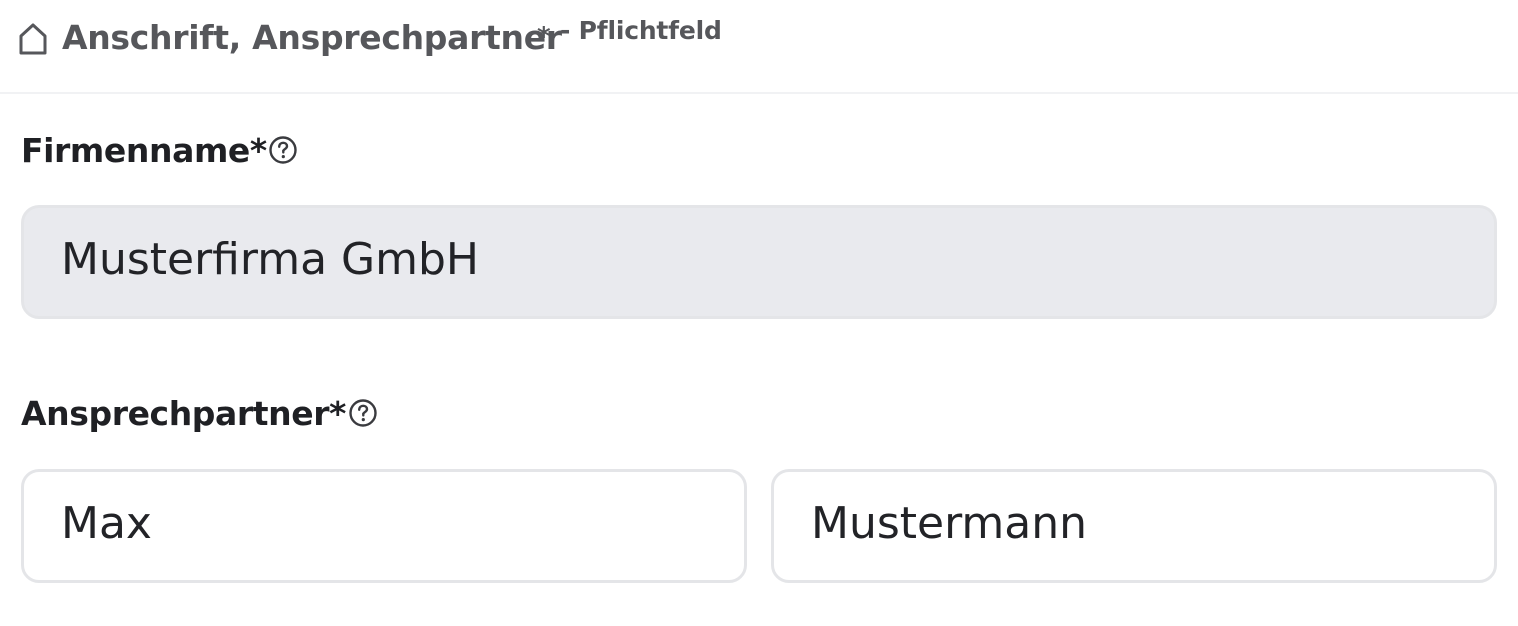  Describe the element at coordinates (270, 259) in the screenshot. I see `company-name-value: Musterfirma GmbH` at that location.